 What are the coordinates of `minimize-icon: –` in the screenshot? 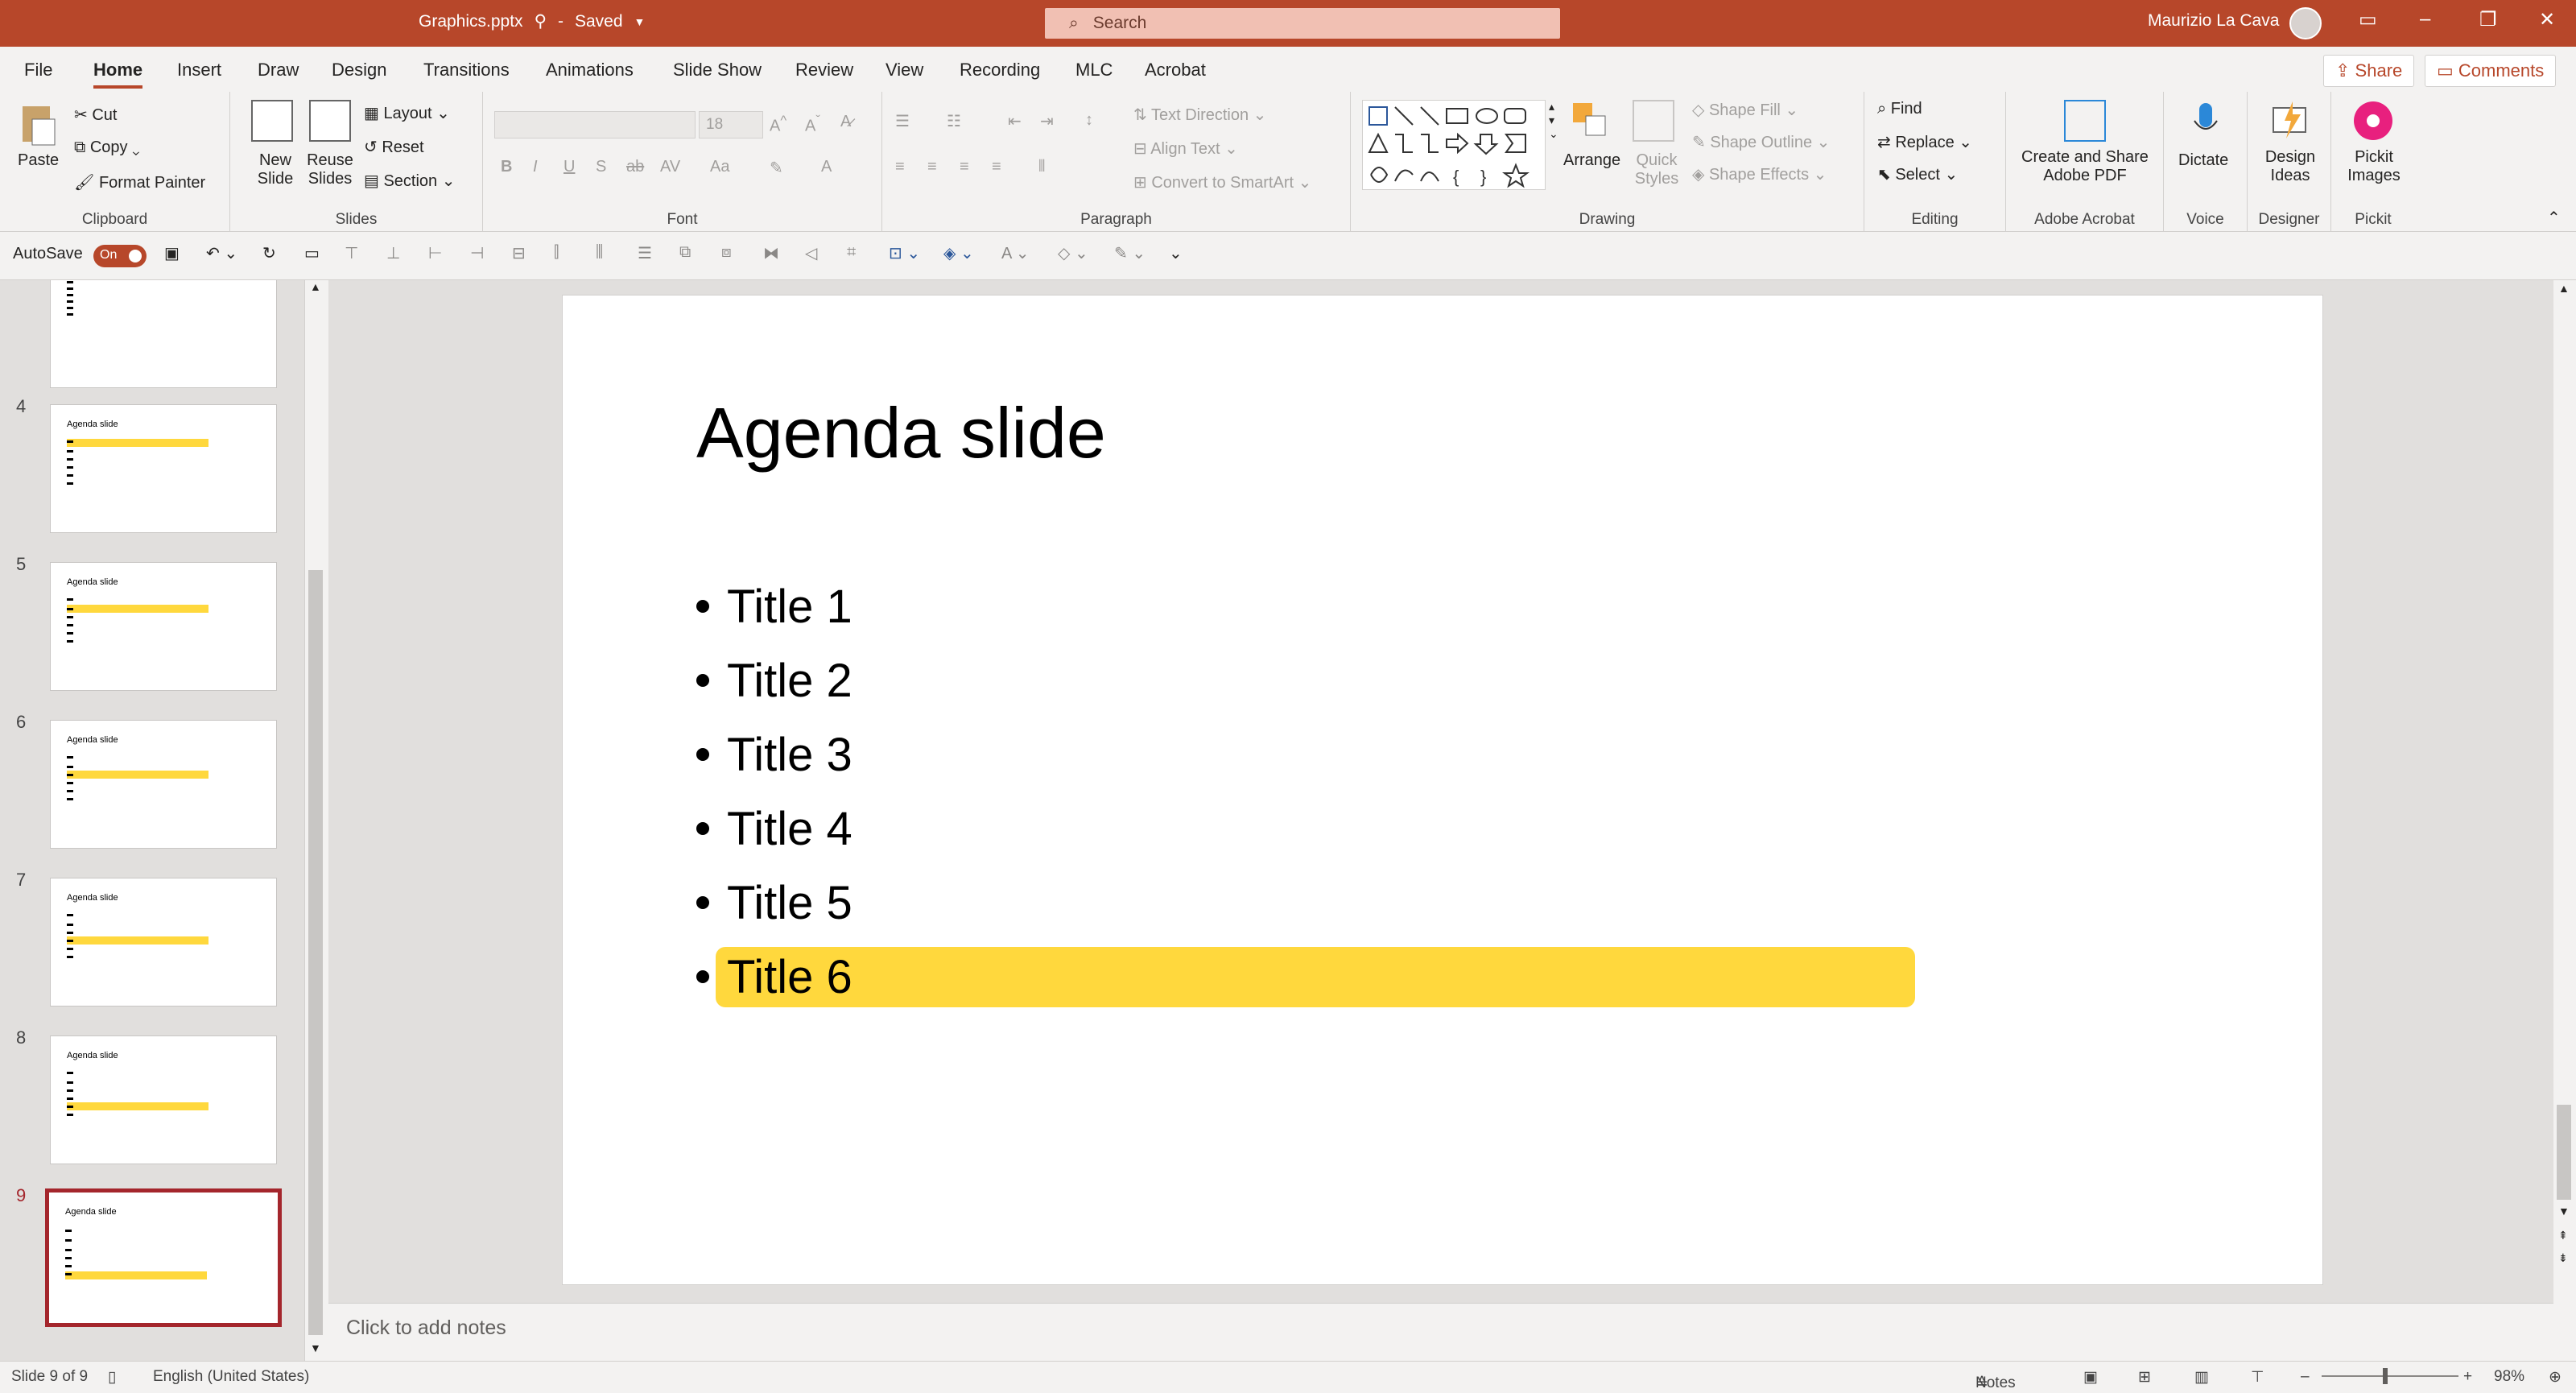 It's located at (2425, 19).